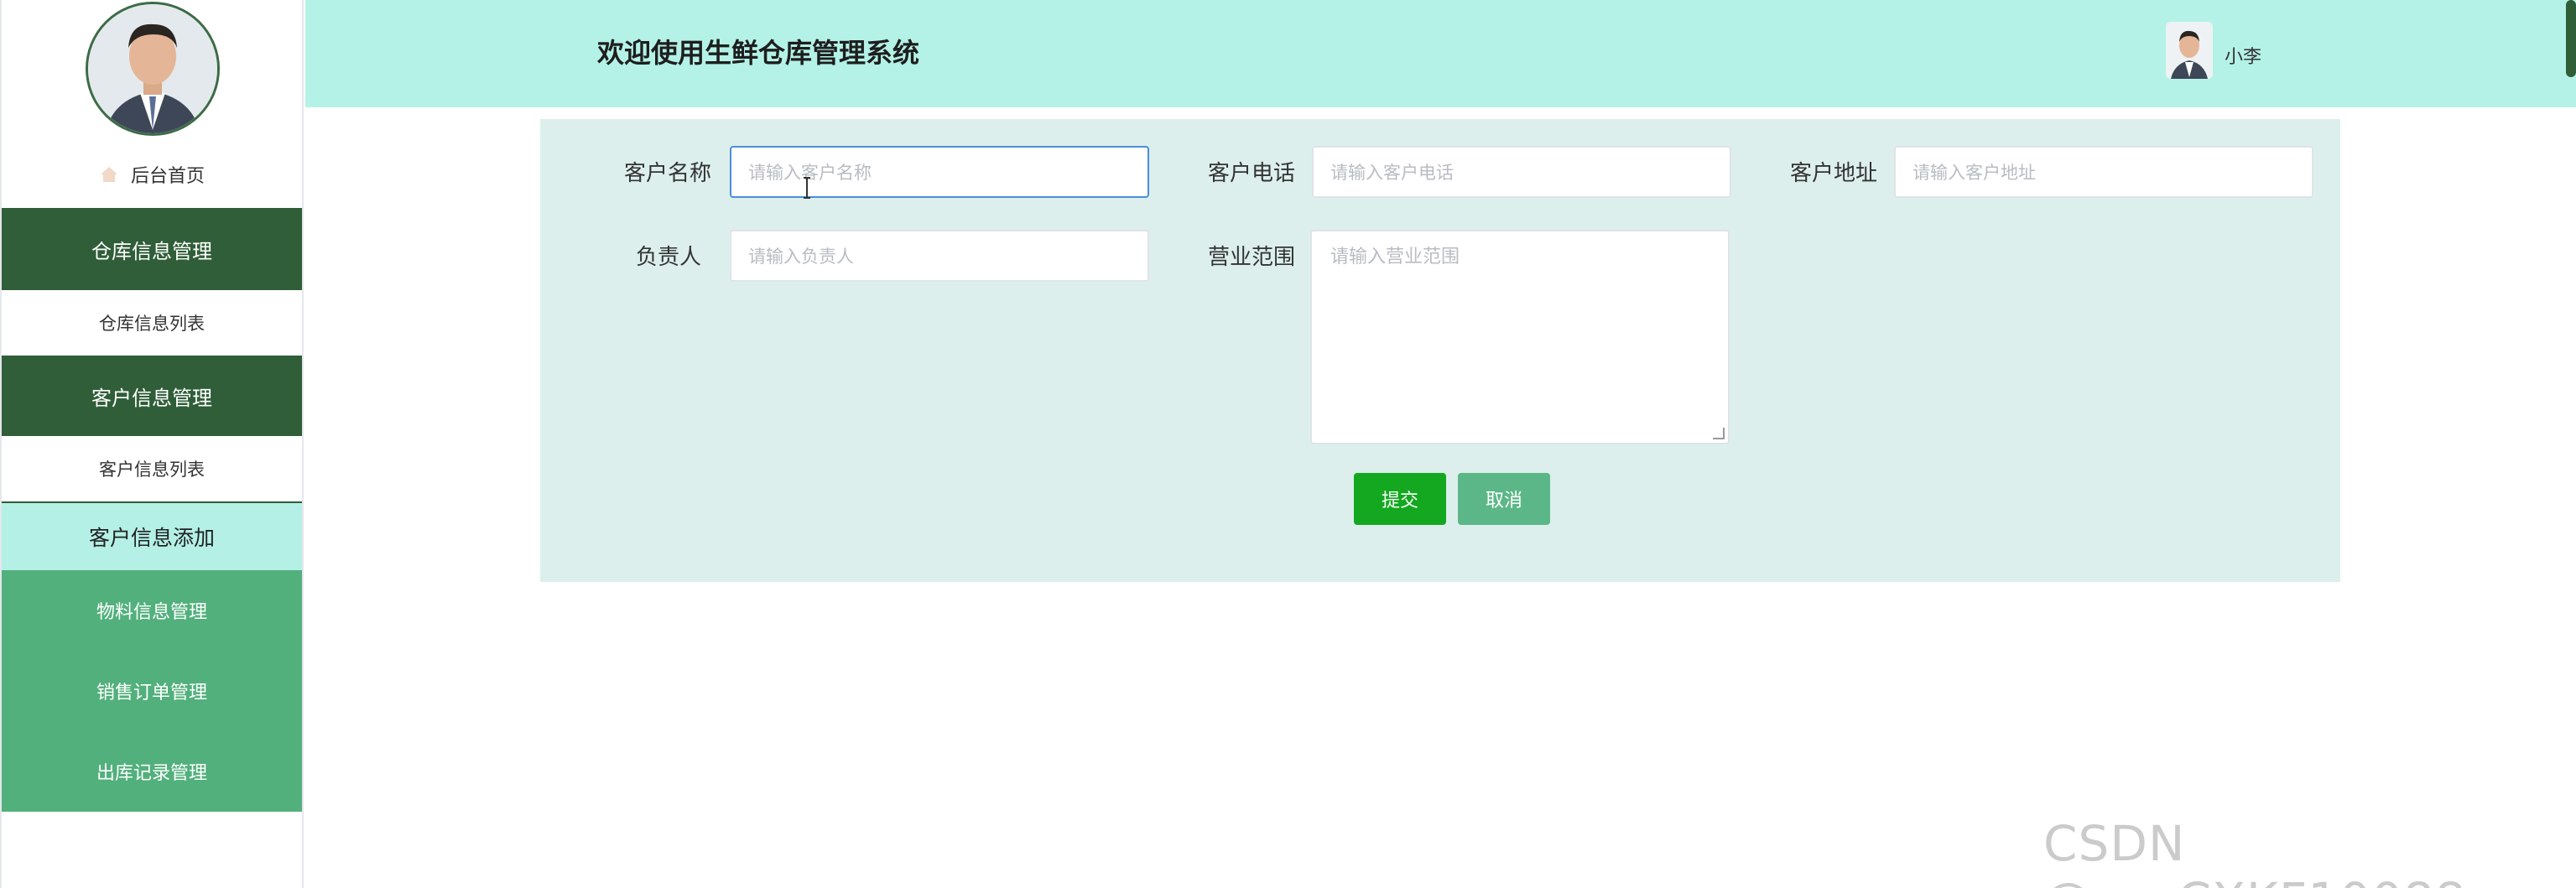  I want to click on resize-handle-icon, so click(1719, 433).